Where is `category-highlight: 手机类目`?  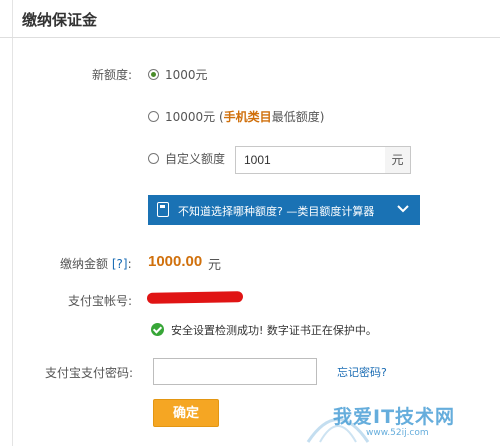
category-highlight: 手机类目 is located at coordinates (247, 117).